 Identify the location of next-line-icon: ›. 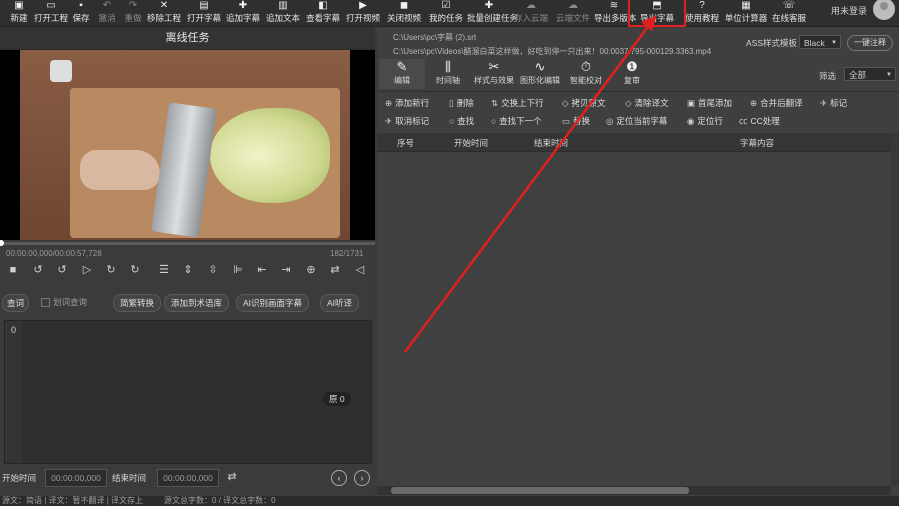
(362, 478).